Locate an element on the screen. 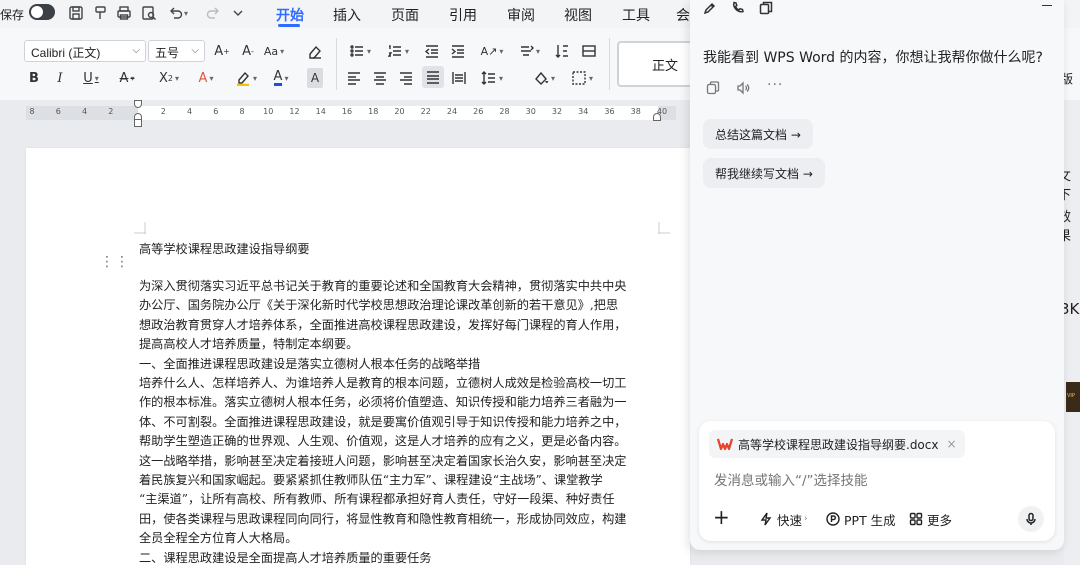 The image size is (1080, 565). font-size-select: 五号 ⌵ is located at coordinates (176, 51).